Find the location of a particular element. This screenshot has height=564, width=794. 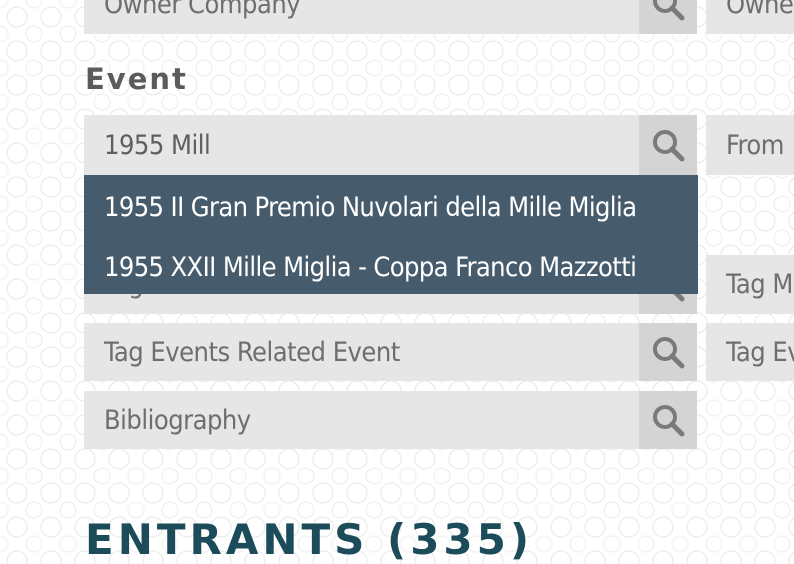

owner-company-placeholder: Owner Company is located at coordinates (202, 10).